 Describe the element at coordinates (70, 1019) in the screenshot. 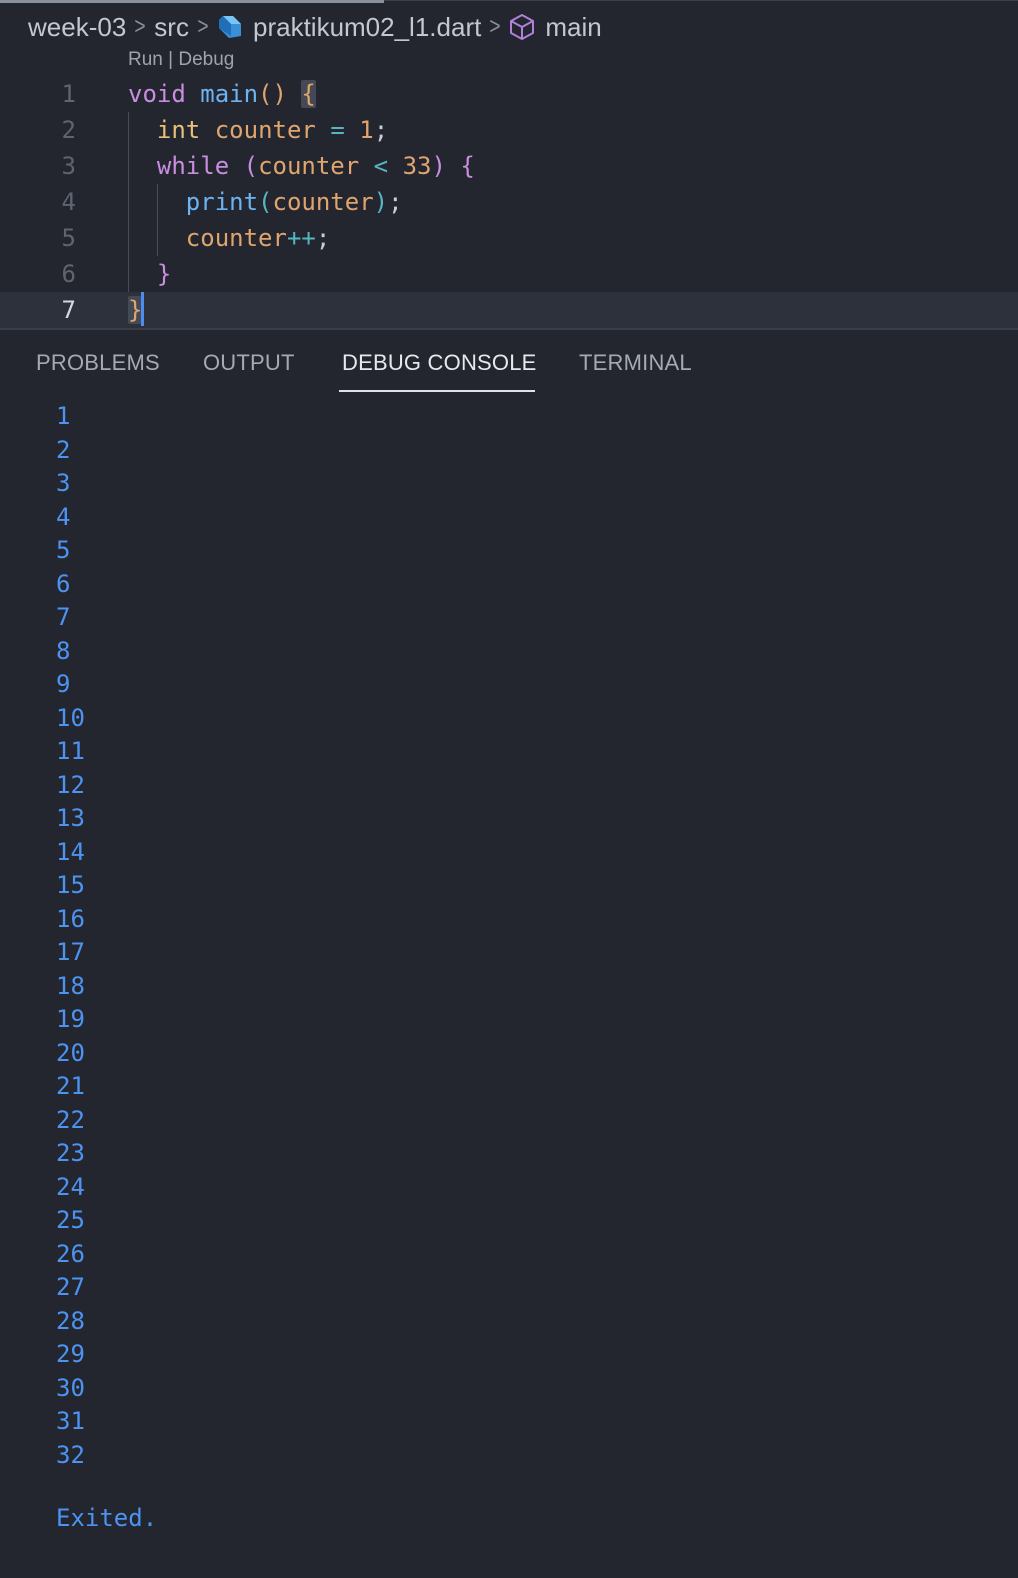

I see `console-line: 19` at that location.